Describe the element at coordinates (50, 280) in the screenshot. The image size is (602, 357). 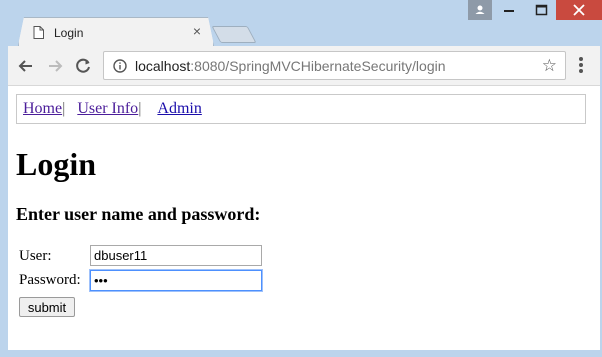
I see `password-label: Password:` at that location.